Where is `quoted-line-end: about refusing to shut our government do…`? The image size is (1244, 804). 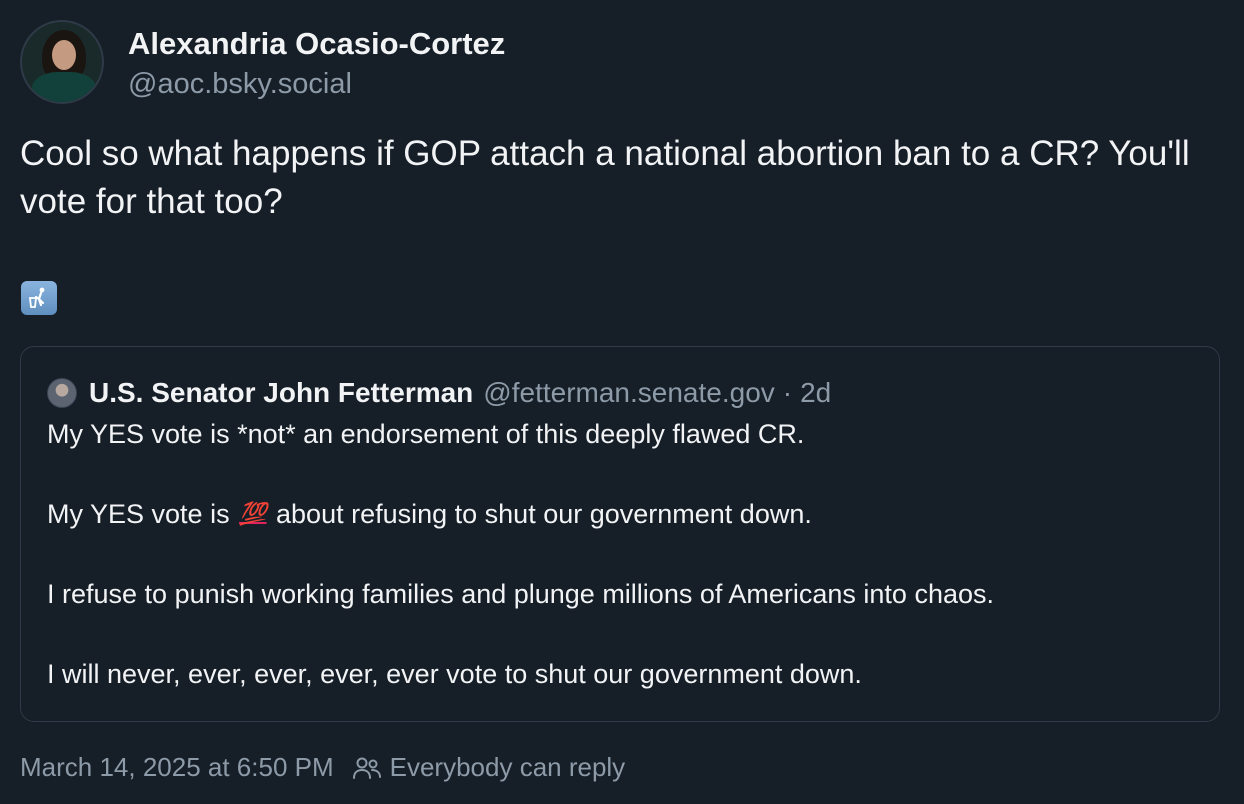 quoted-line-end: about refusing to shut our government do… is located at coordinates (544, 514).